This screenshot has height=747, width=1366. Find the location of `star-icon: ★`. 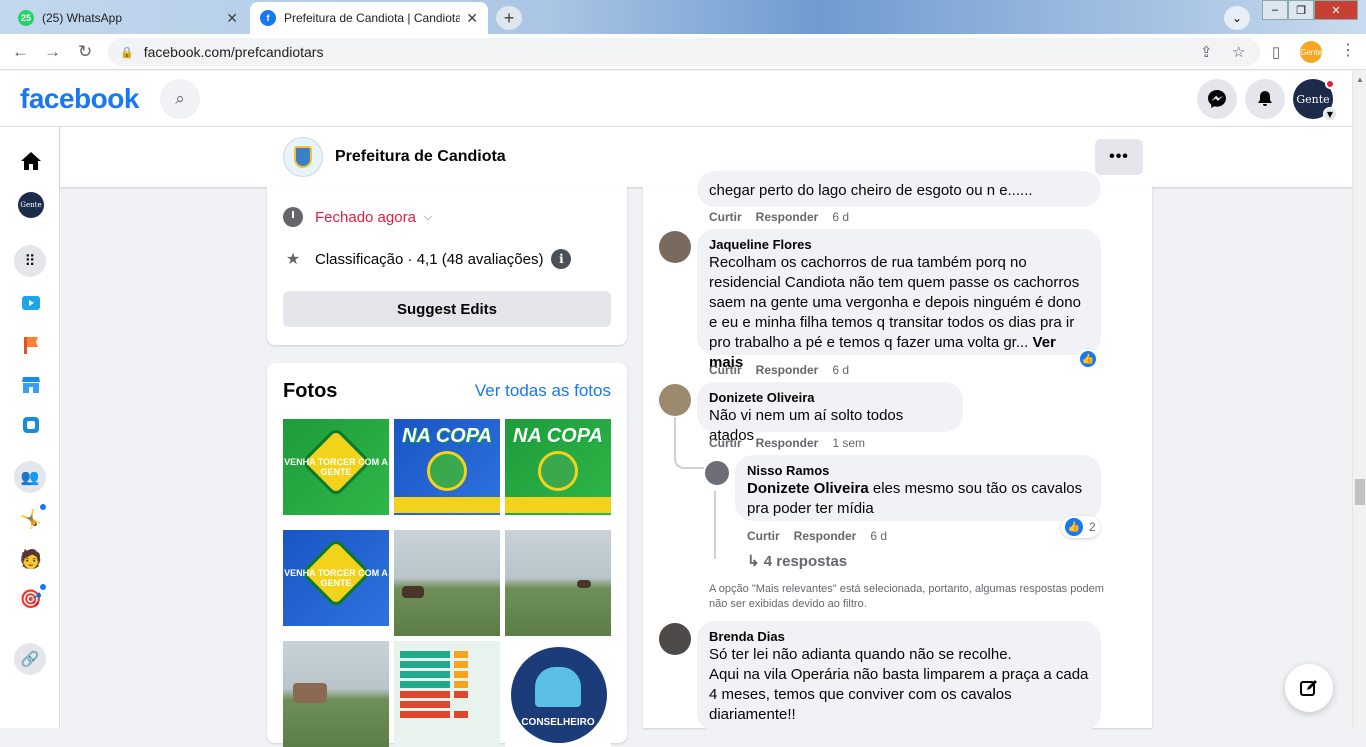

star-icon: ★ is located at coordinates (293, 259).